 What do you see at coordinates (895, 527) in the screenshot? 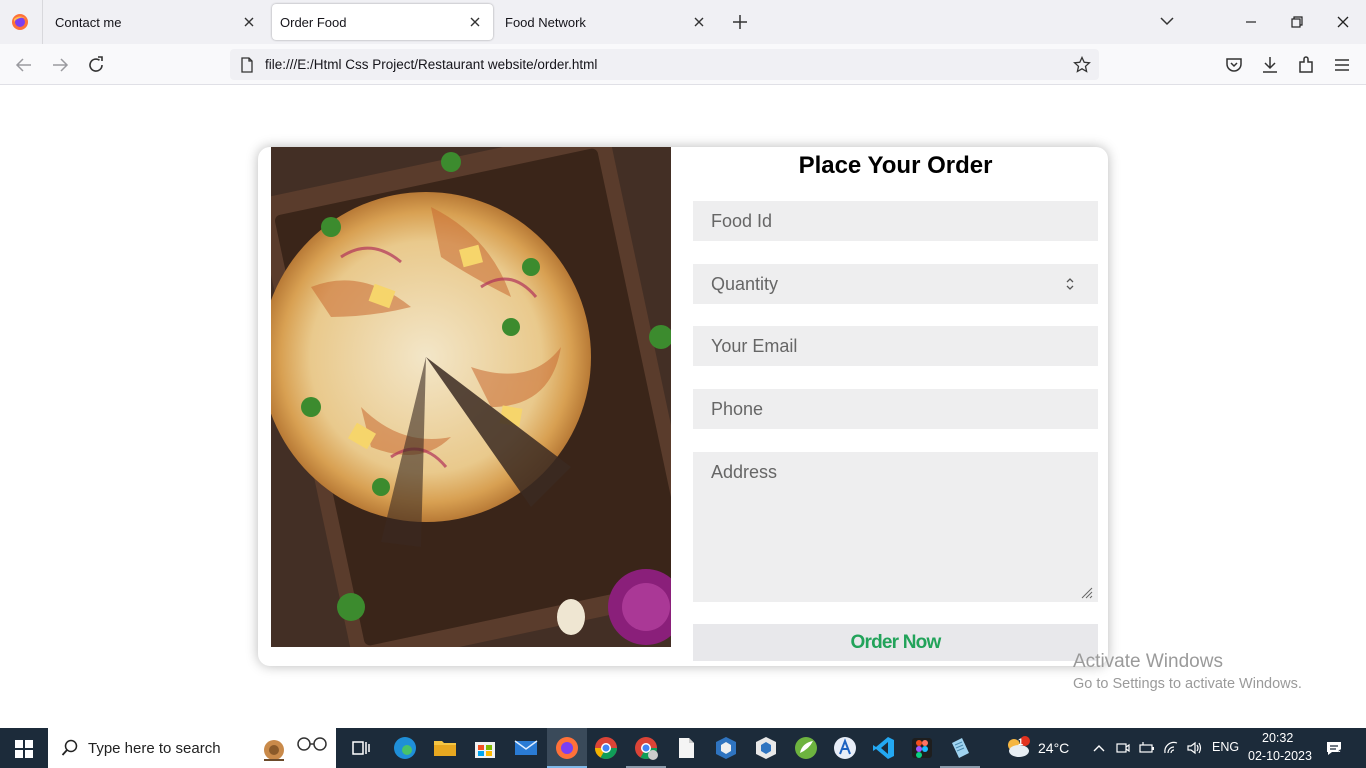
I see `address-textarea` at bounding box center [895, 527].